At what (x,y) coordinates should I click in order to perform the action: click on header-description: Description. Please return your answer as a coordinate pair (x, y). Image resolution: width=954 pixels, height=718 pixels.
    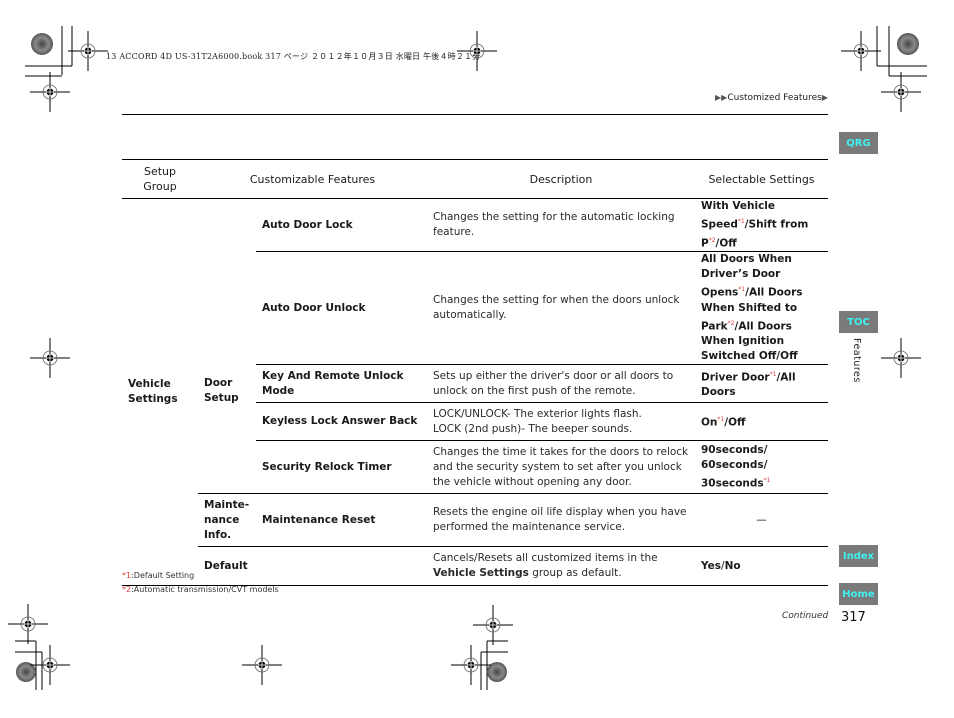
    Looking at the image, I should click on (561, 179).